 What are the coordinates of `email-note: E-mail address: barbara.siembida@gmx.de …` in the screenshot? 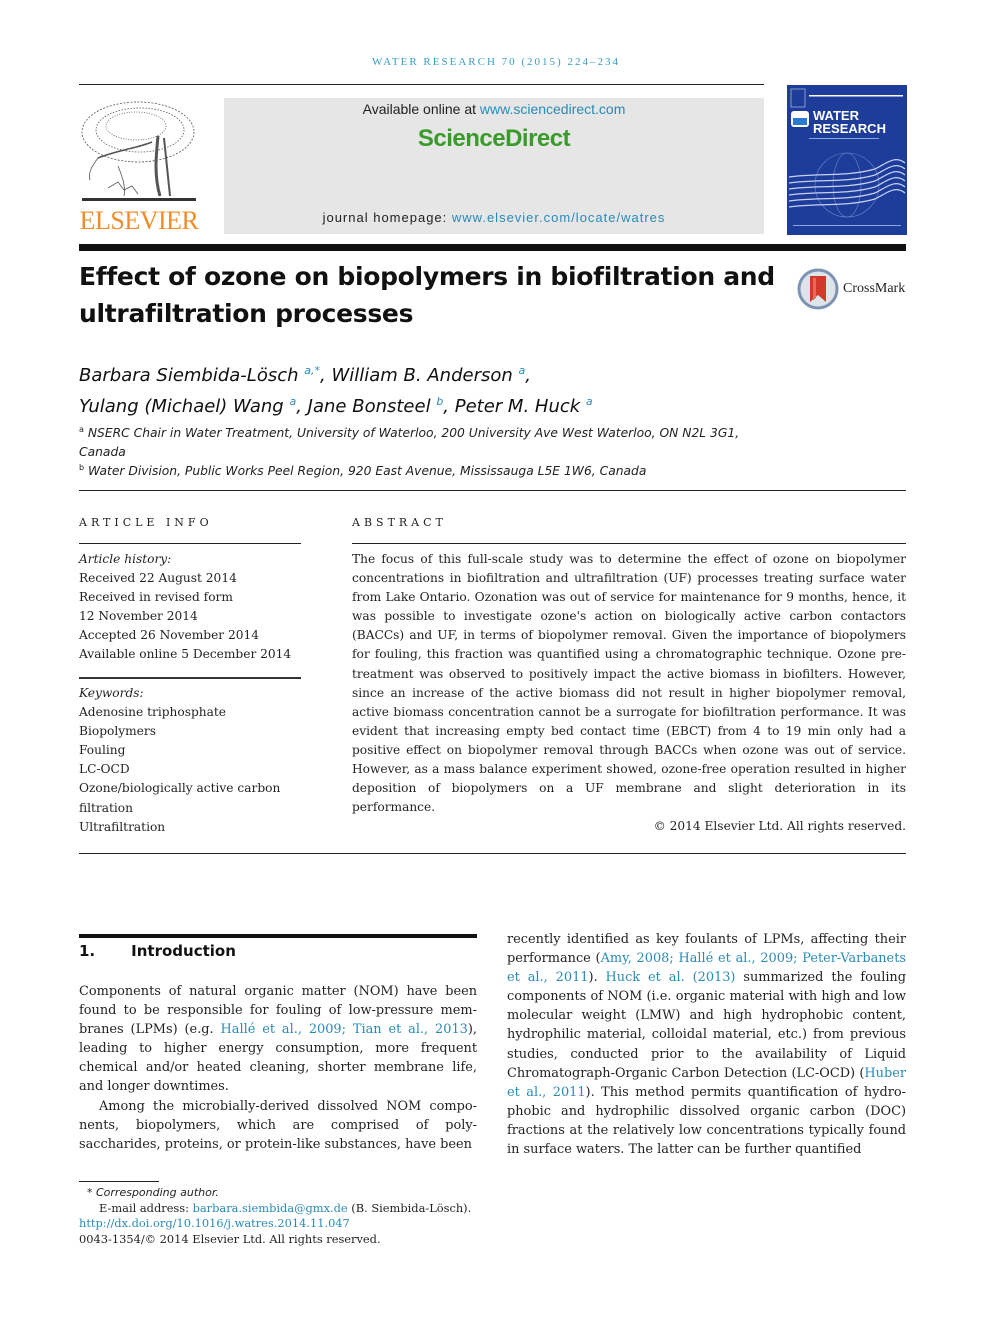 It's located at (285, 1207).